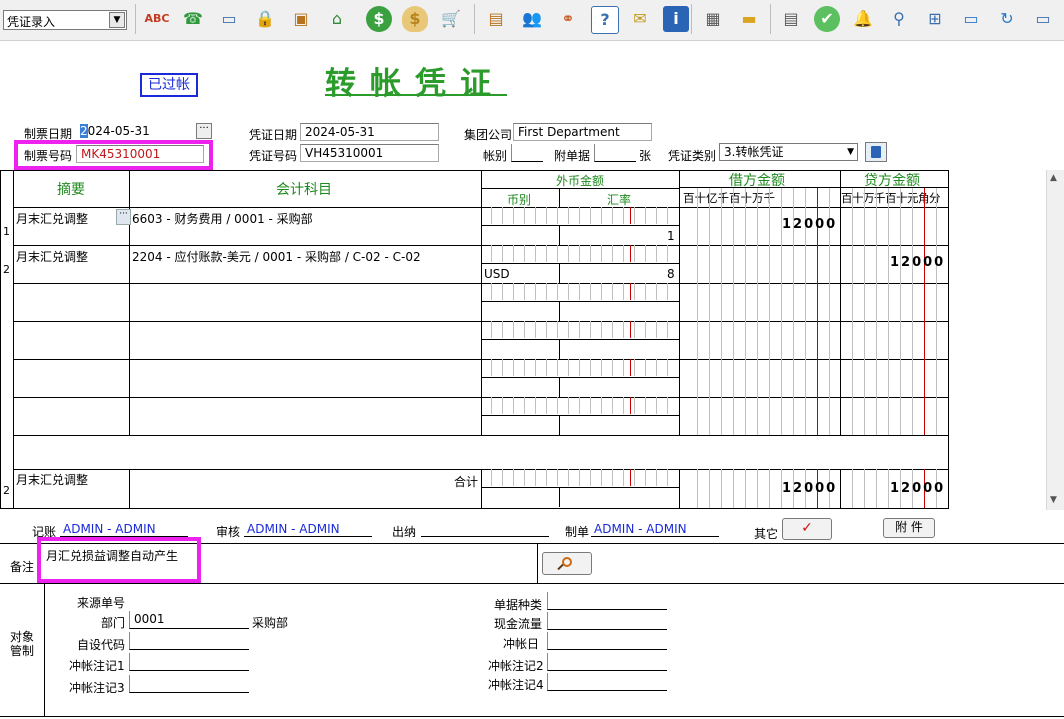 This screenshot has width=1064, height=719. I want to click on row-debit-amount: 12000, so click(809, 224).